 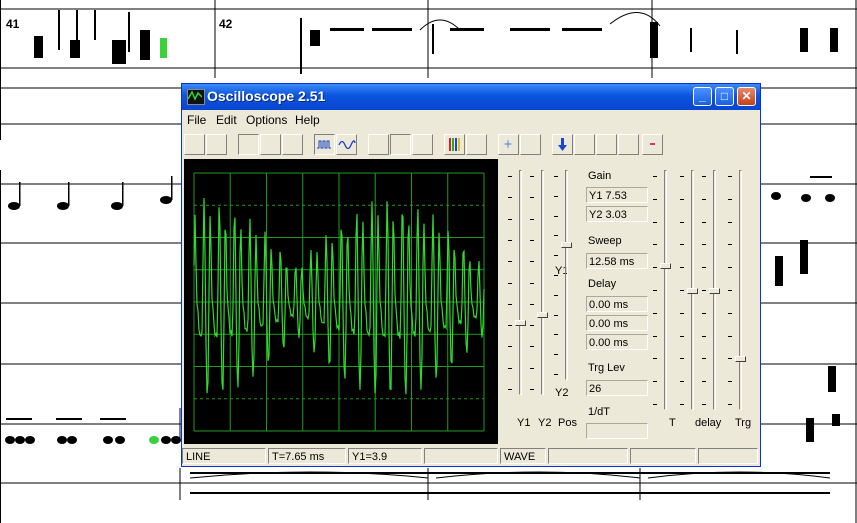 I want to click on title-bar: Oscilloscope 2.51 _ □ ✕, so click(x=471, y=97).